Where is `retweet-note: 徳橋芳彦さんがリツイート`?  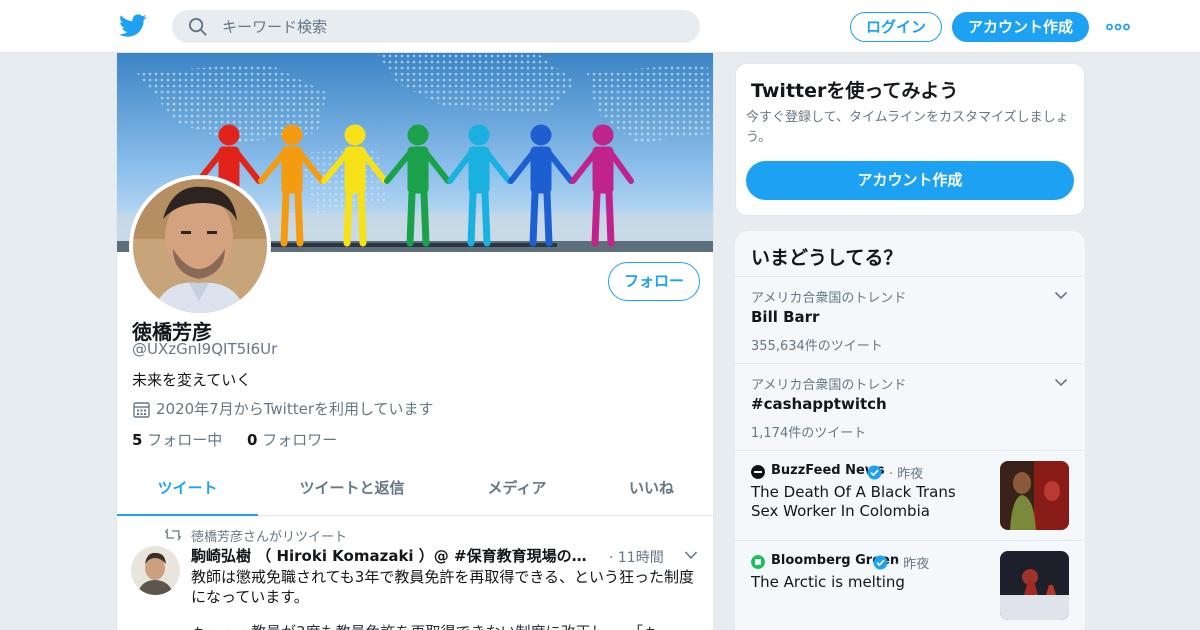 retweet-note: 徳橋芳彦さんがリツイート is located at coordinates (269, 535).